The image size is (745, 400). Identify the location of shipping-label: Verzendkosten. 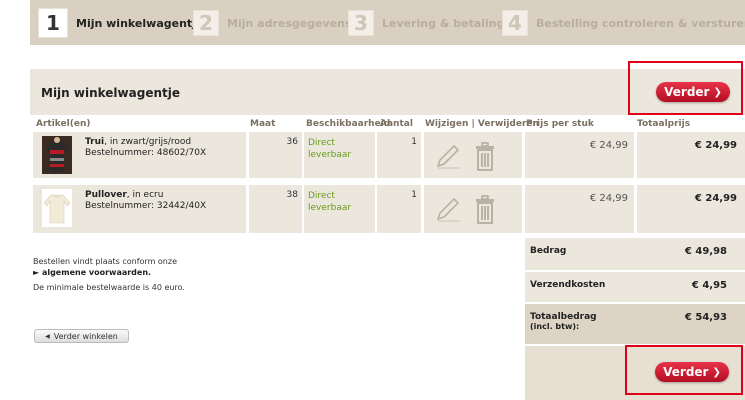
(568, 285).